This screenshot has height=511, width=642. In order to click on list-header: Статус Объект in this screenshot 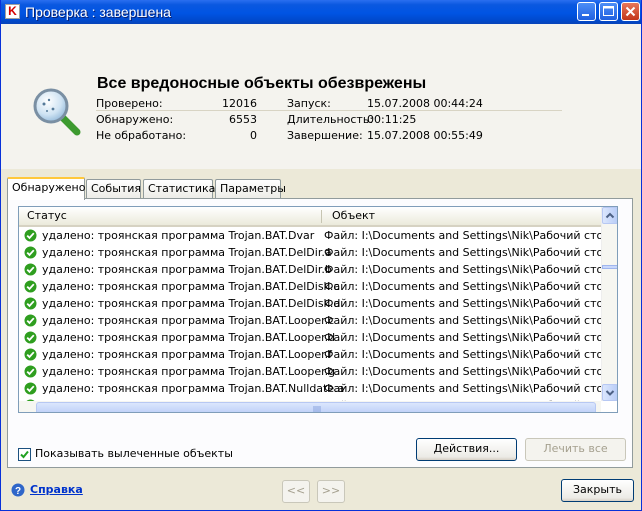, I will do `click(310, 217)`.